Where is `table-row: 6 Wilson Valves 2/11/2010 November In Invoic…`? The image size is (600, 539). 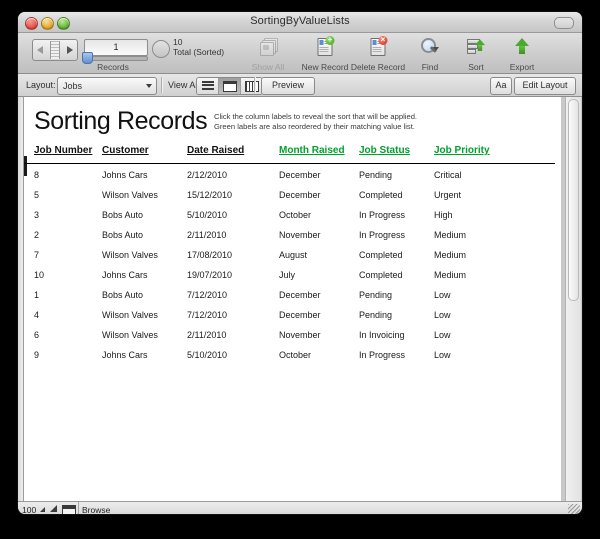
table-row: 6 Wilson Valves 2/11/2010 November In Invoic… is located at coordinates (292, 336).